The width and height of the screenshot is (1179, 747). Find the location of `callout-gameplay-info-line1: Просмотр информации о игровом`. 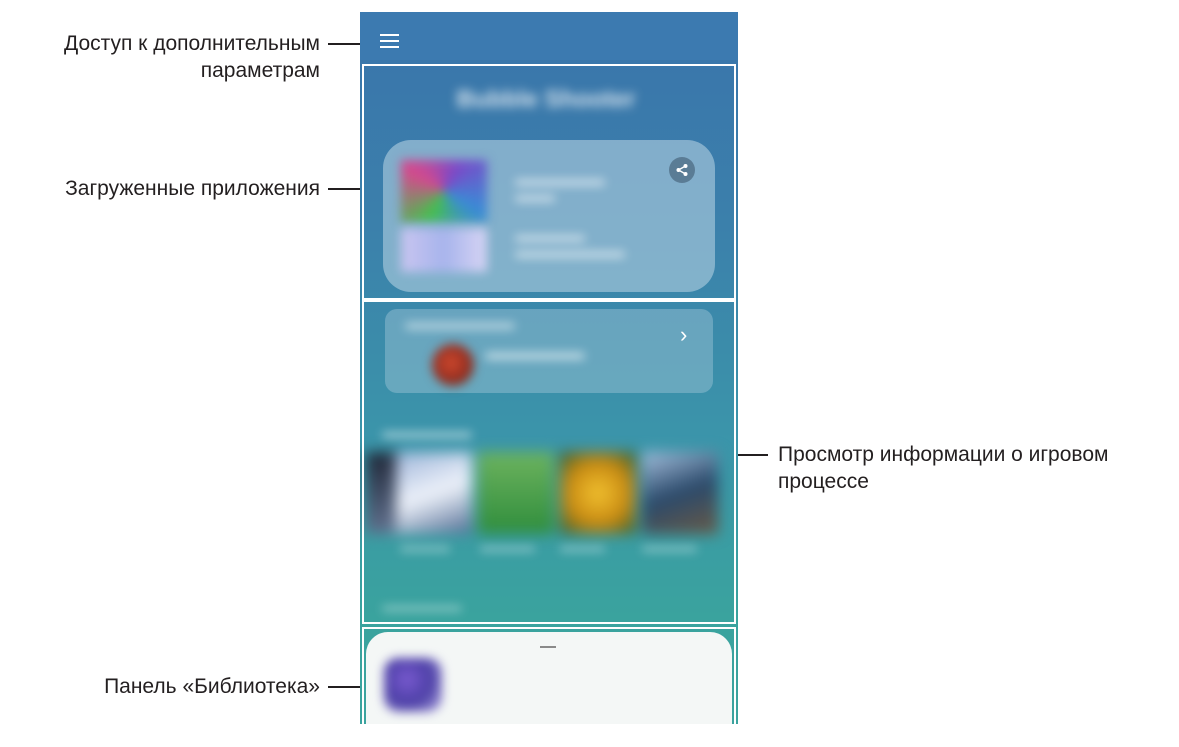

callout-gameplay-info-line1: Просмотр информации о игровом is located at coordinates (943, 454).